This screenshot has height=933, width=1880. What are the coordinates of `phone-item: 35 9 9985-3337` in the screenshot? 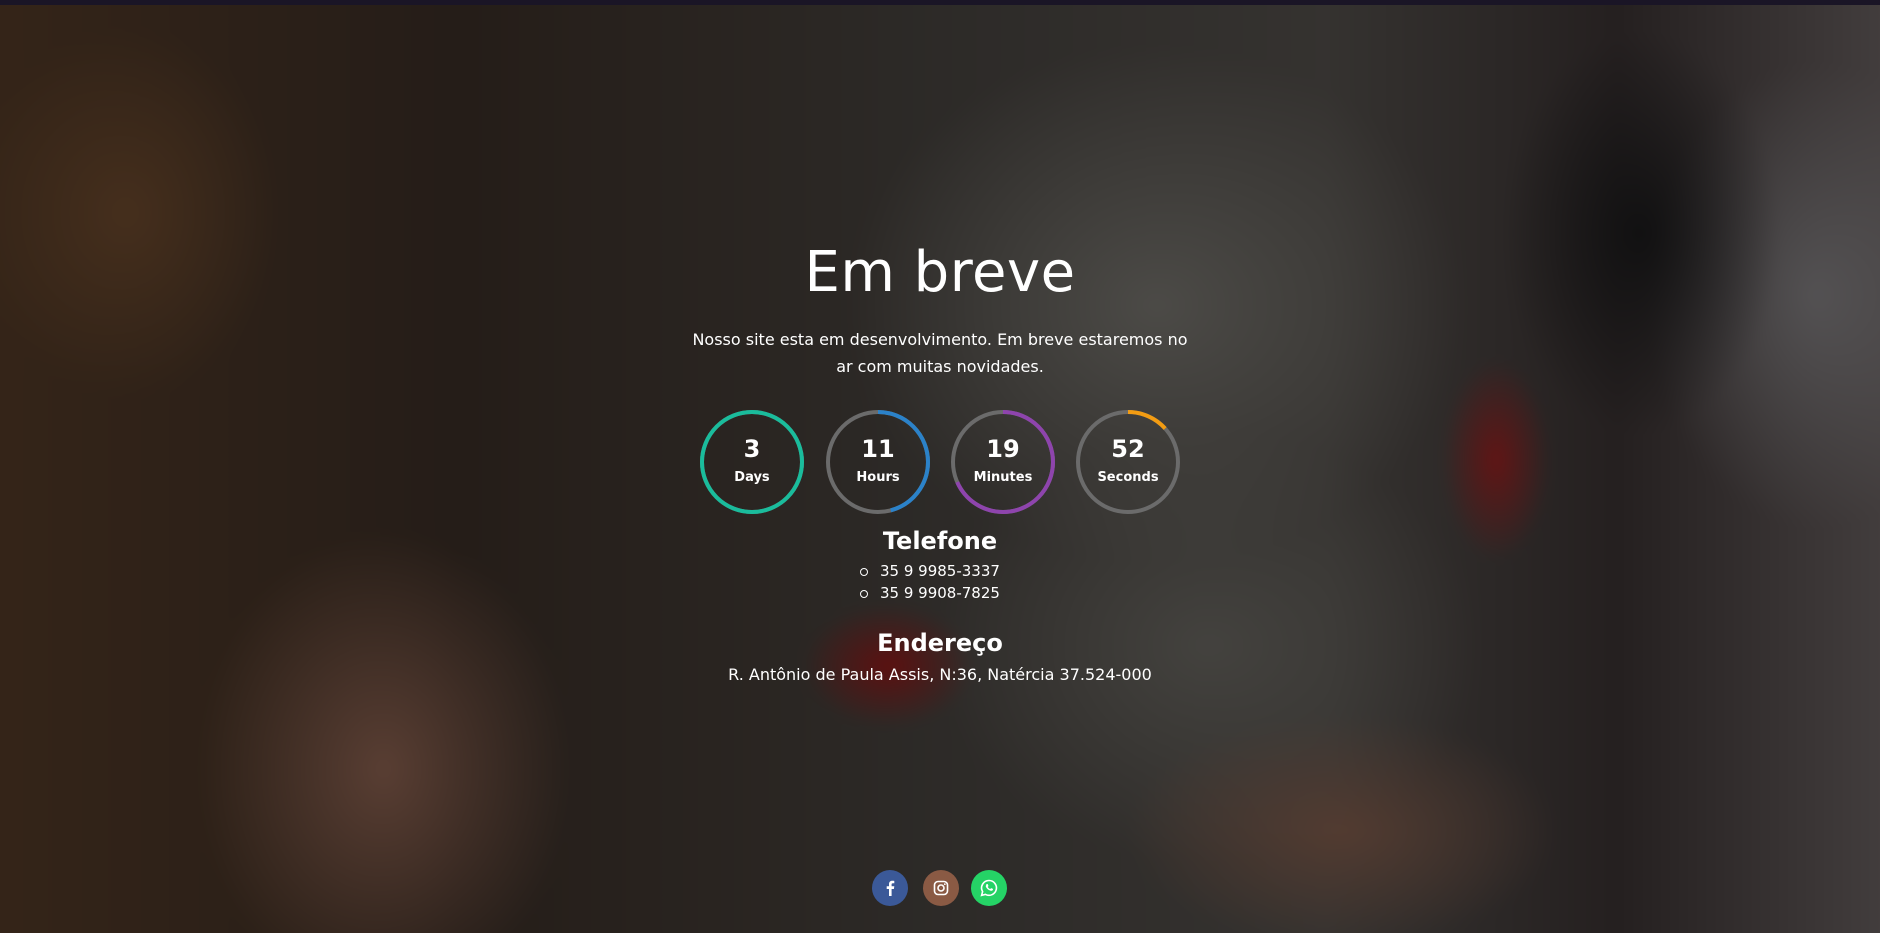 It's located at (930, 571).